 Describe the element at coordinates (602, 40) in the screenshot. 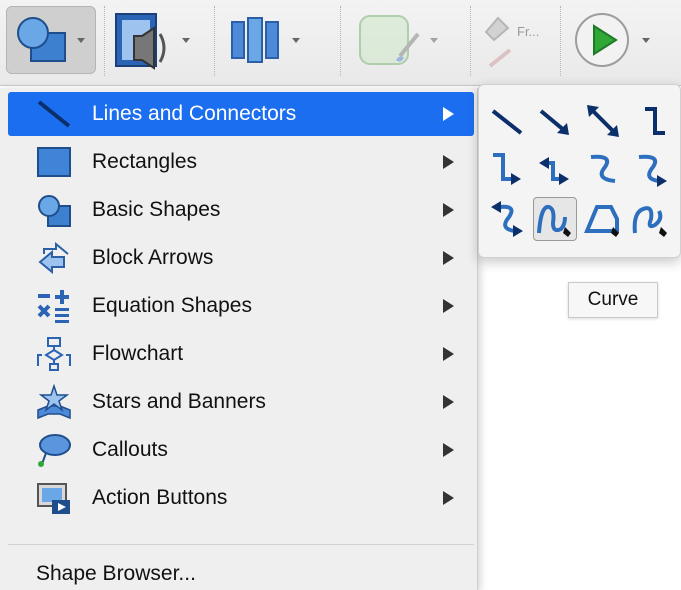

I see `play-icon` at that location.